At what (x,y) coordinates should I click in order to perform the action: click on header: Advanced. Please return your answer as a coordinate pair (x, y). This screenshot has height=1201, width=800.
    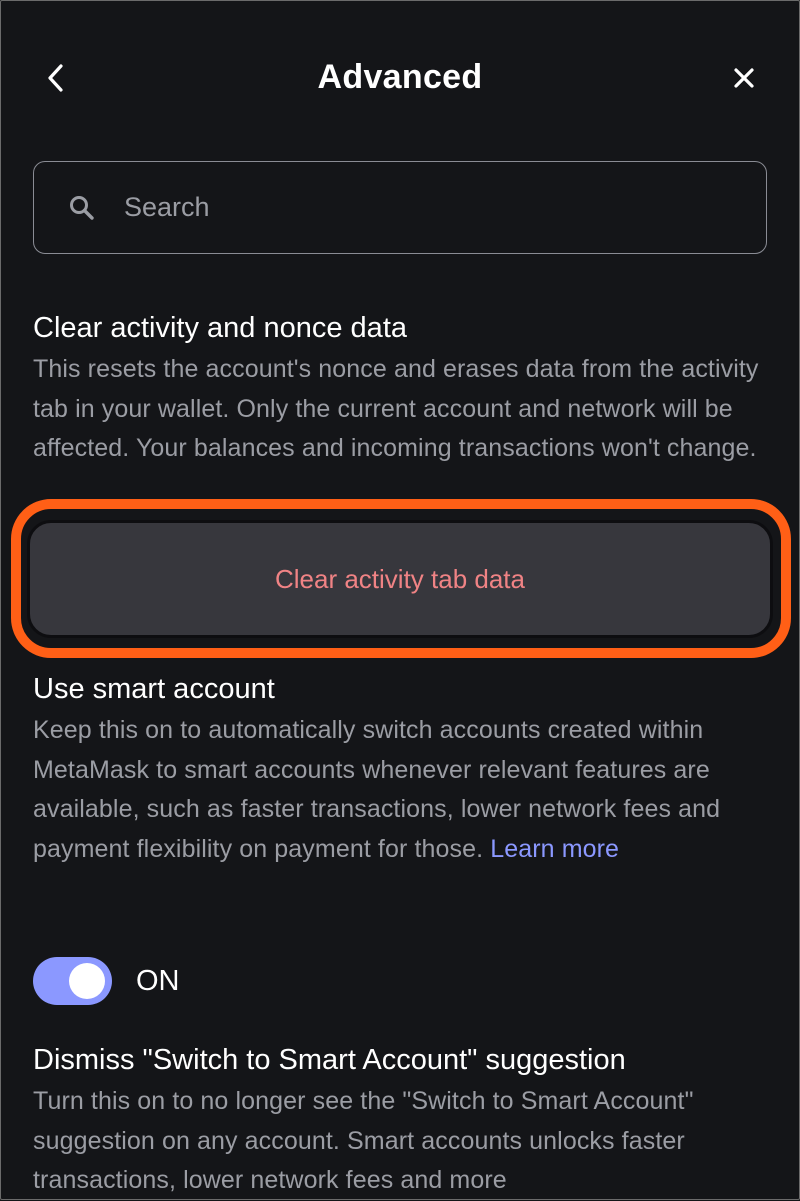
    Looking at the image, I should click on (400, 80).